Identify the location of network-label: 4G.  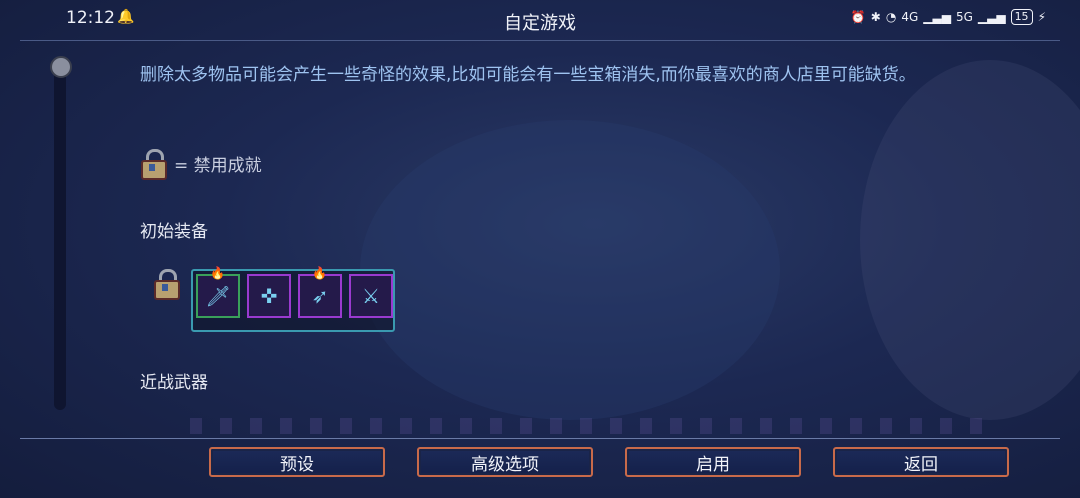
(910, 17).